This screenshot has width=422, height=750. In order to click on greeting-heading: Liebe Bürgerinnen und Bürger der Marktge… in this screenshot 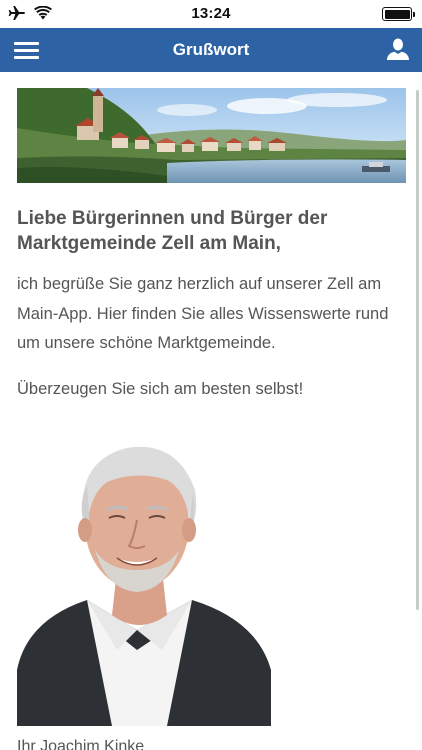, I will do `click(172, 231)`.